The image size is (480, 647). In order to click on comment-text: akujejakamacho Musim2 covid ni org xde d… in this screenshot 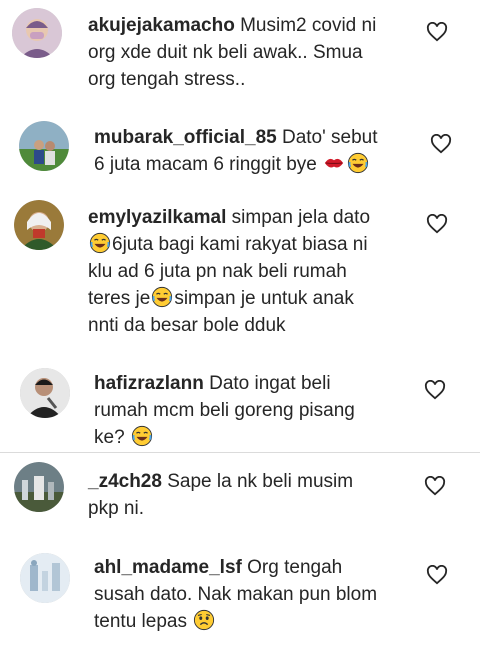, I will do `click(253, 52)`.